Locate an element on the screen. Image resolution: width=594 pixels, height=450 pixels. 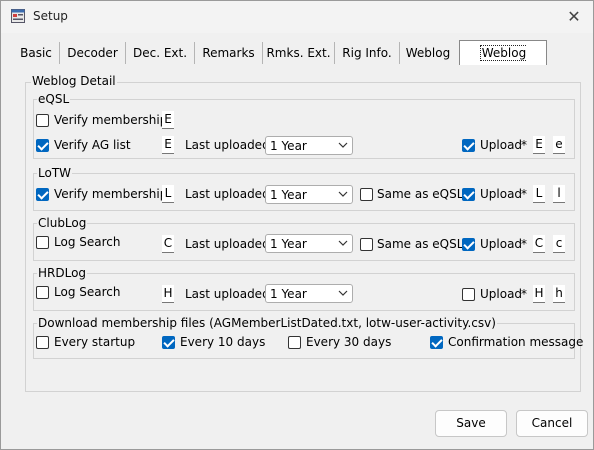
hrdlog-upload-code-upper: H is located at coordinates (539, 294).